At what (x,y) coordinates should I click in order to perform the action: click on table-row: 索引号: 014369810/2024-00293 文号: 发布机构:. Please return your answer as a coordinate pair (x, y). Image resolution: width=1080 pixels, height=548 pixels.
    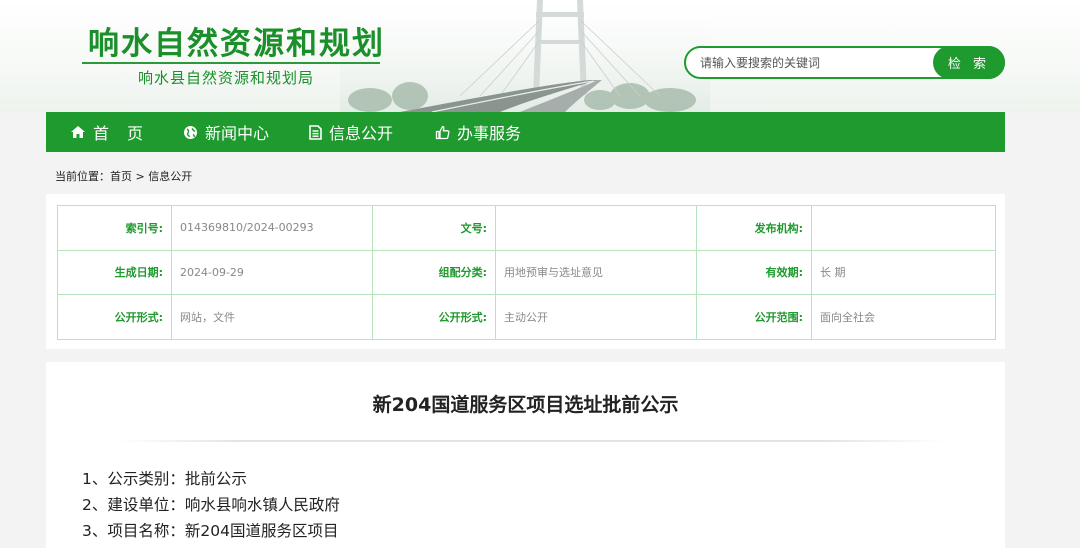
    Looking at the image, I should click on (526, 228).